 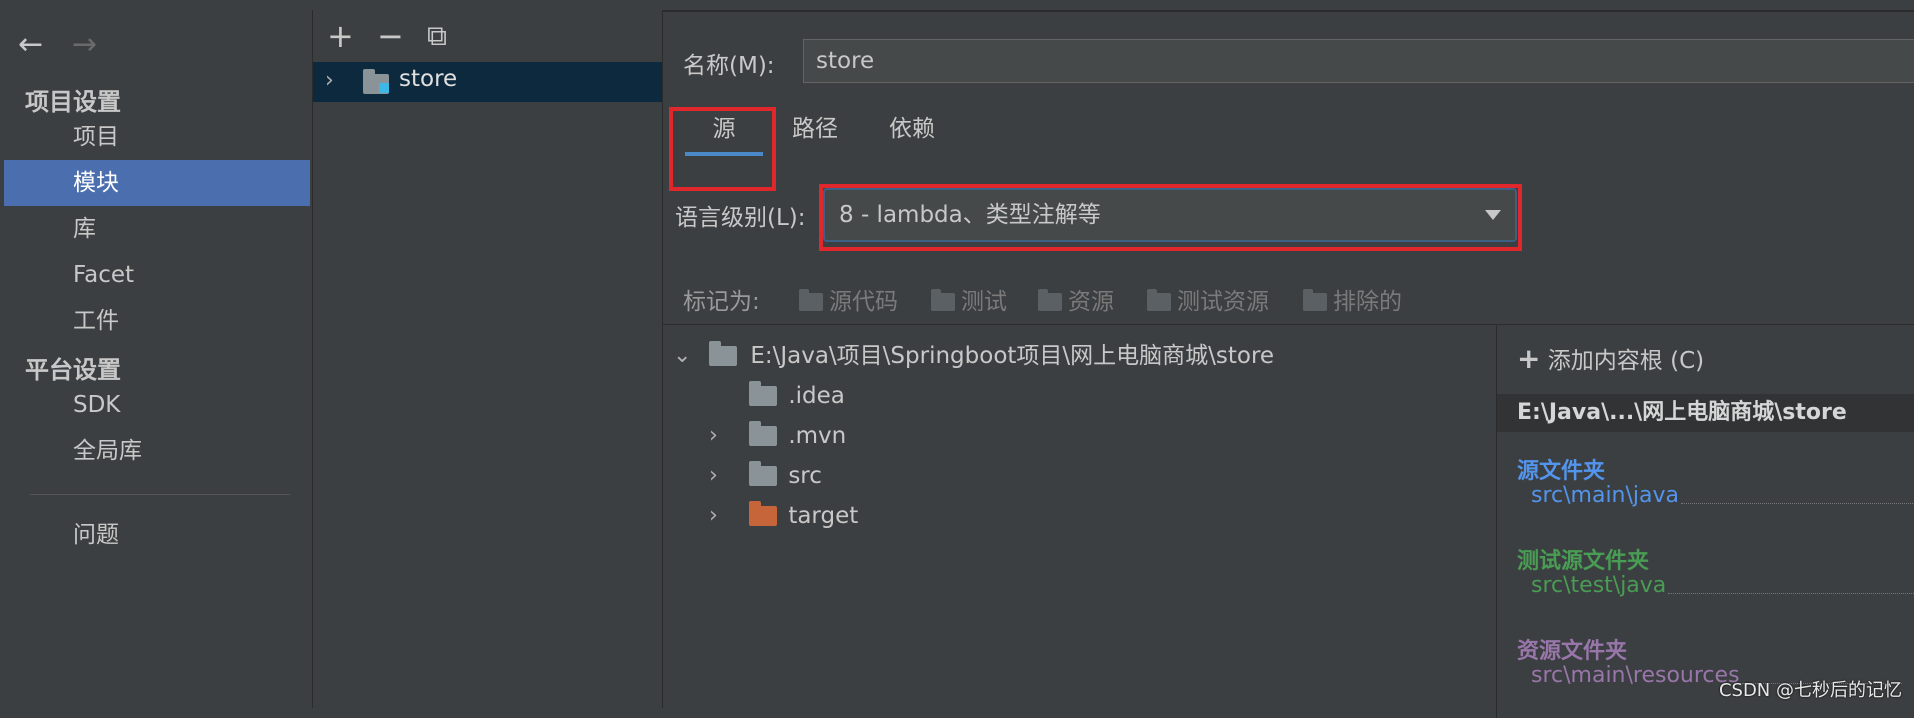 What do you see at coordinates (428, 79) in the screenshot?
I see `module-name: store` at bounding box center [428, 79].